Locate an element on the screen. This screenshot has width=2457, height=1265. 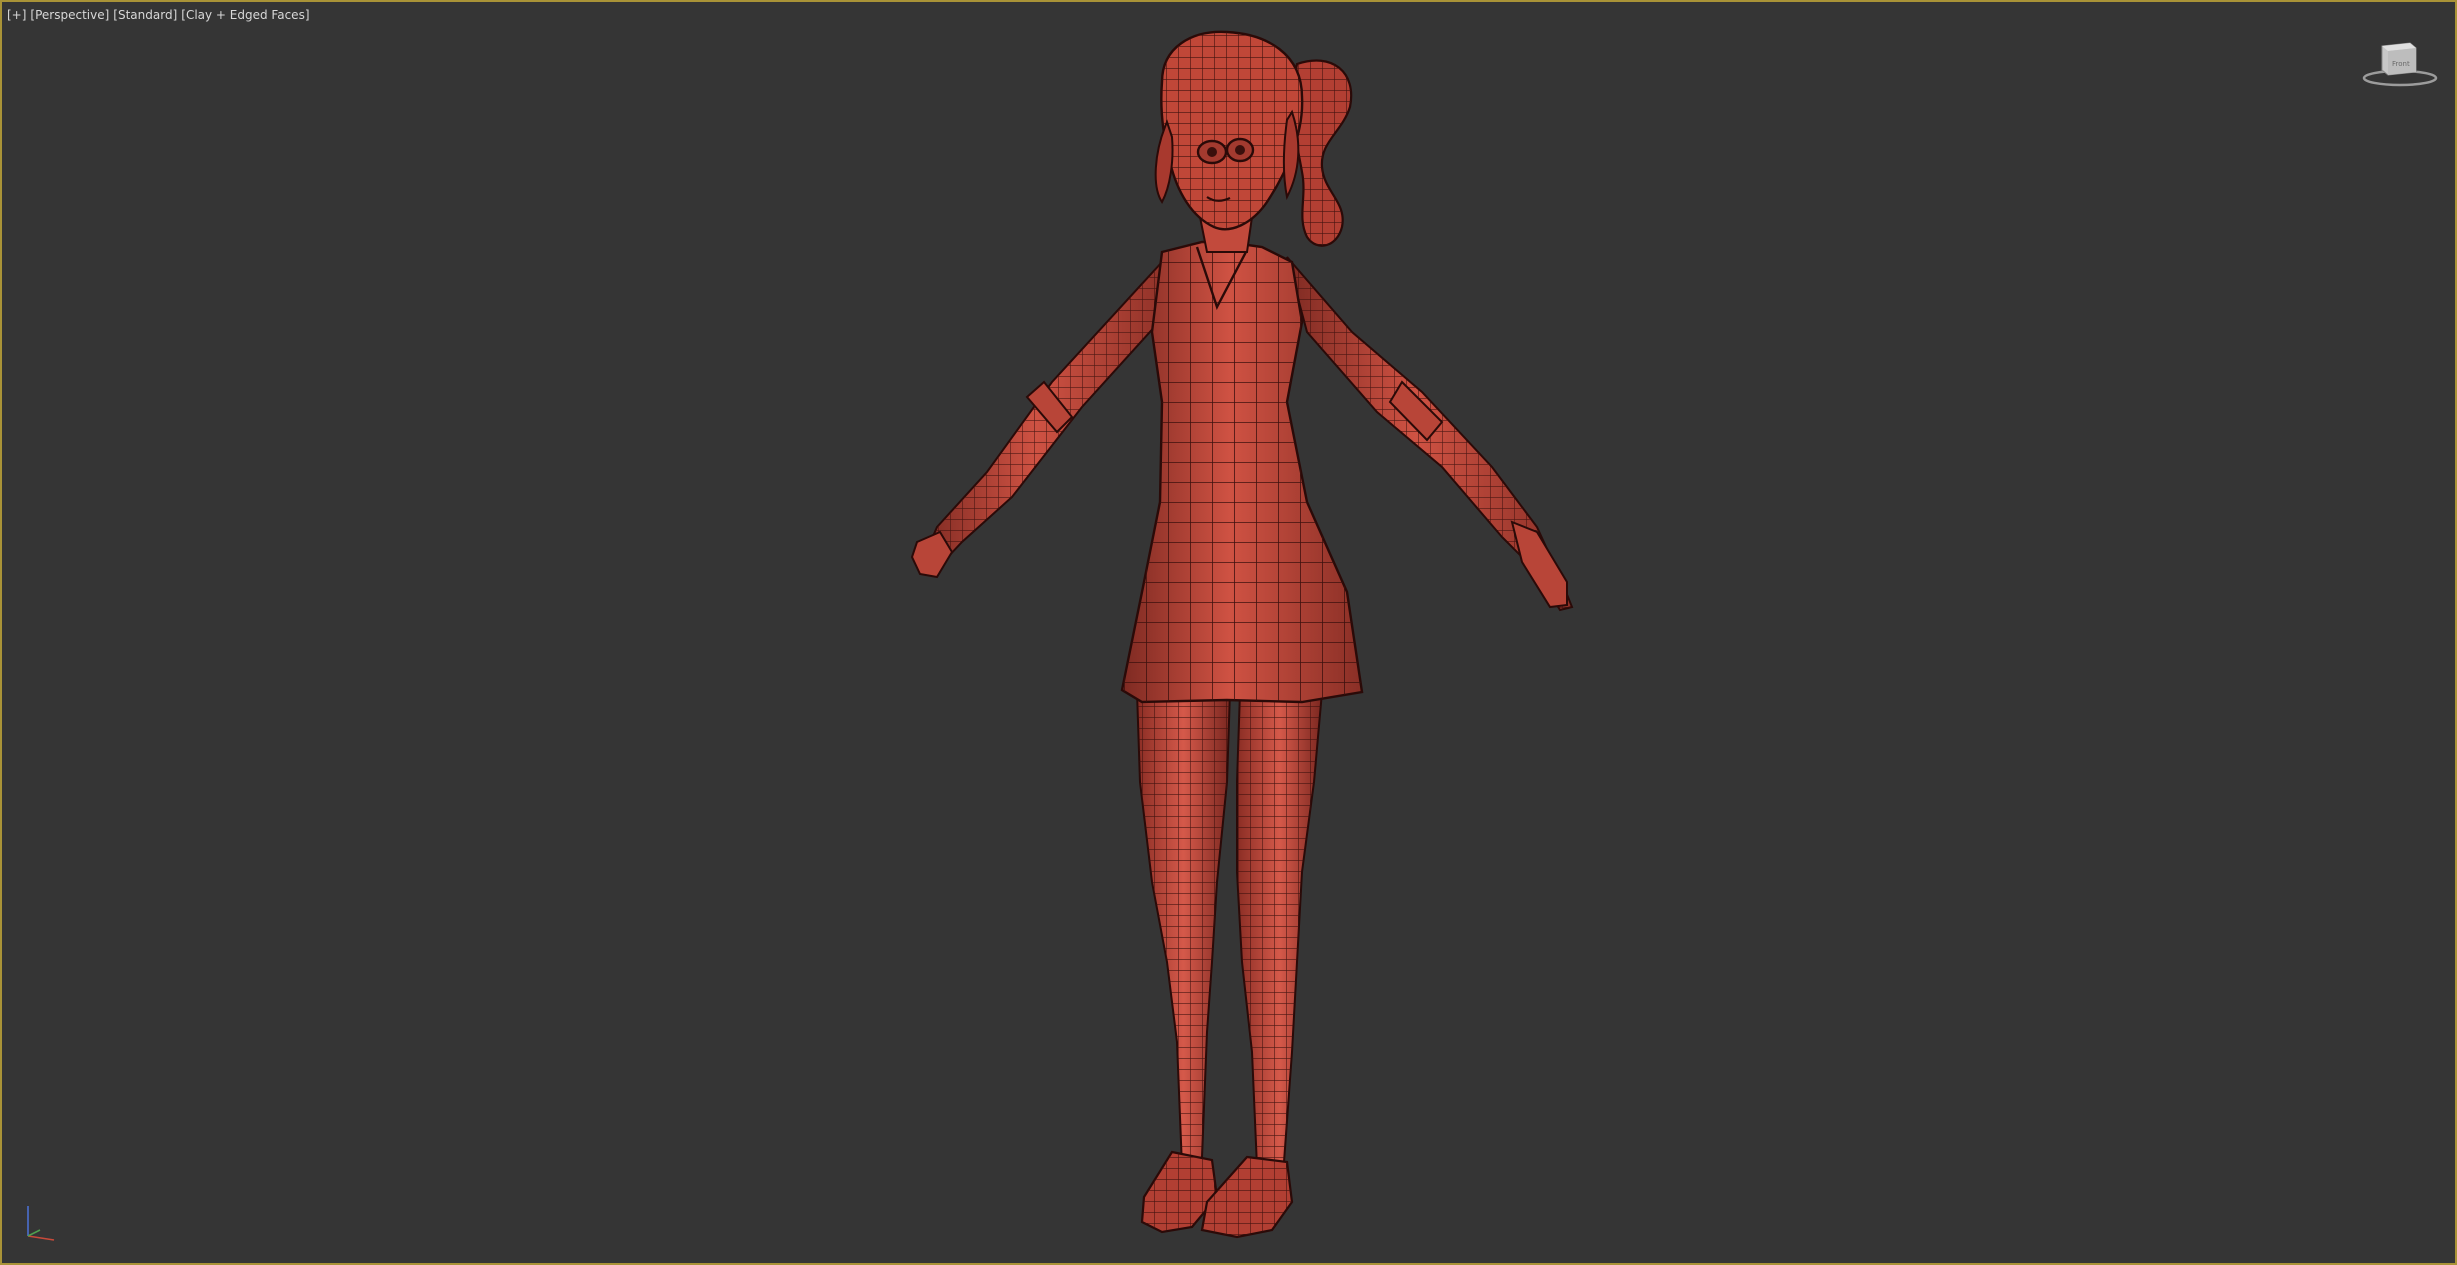
model-head is located at coordinates (1229, 130).